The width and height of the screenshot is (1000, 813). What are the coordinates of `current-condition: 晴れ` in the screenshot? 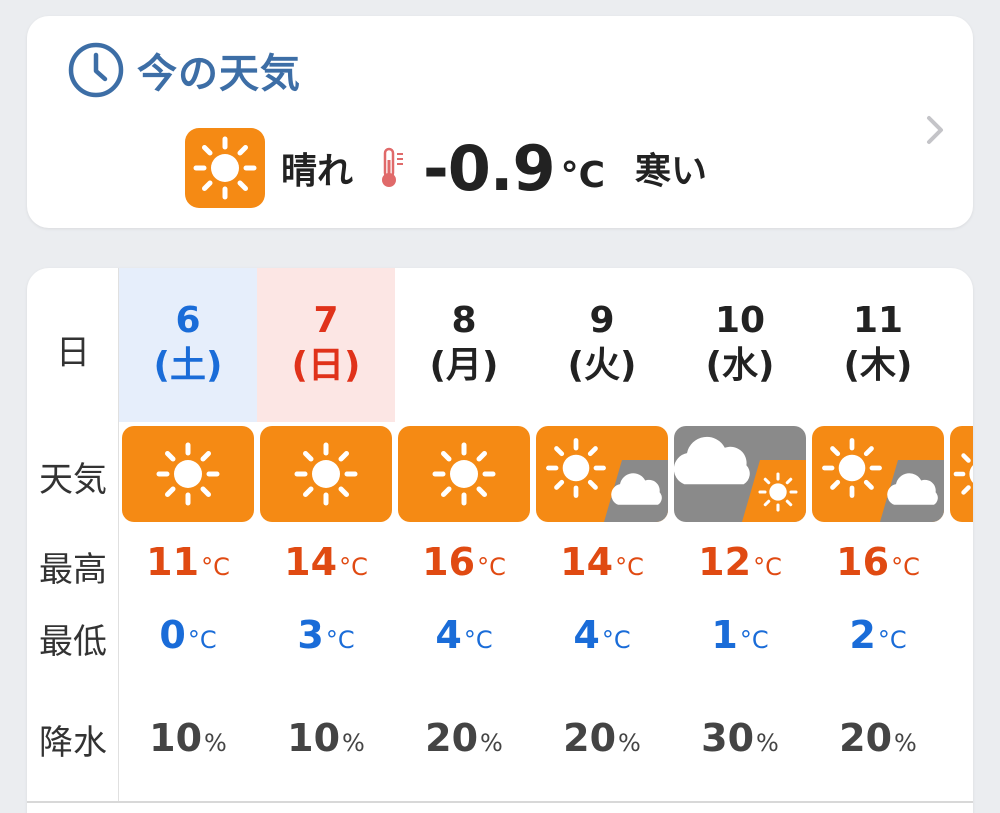 It's located at (317, 171).